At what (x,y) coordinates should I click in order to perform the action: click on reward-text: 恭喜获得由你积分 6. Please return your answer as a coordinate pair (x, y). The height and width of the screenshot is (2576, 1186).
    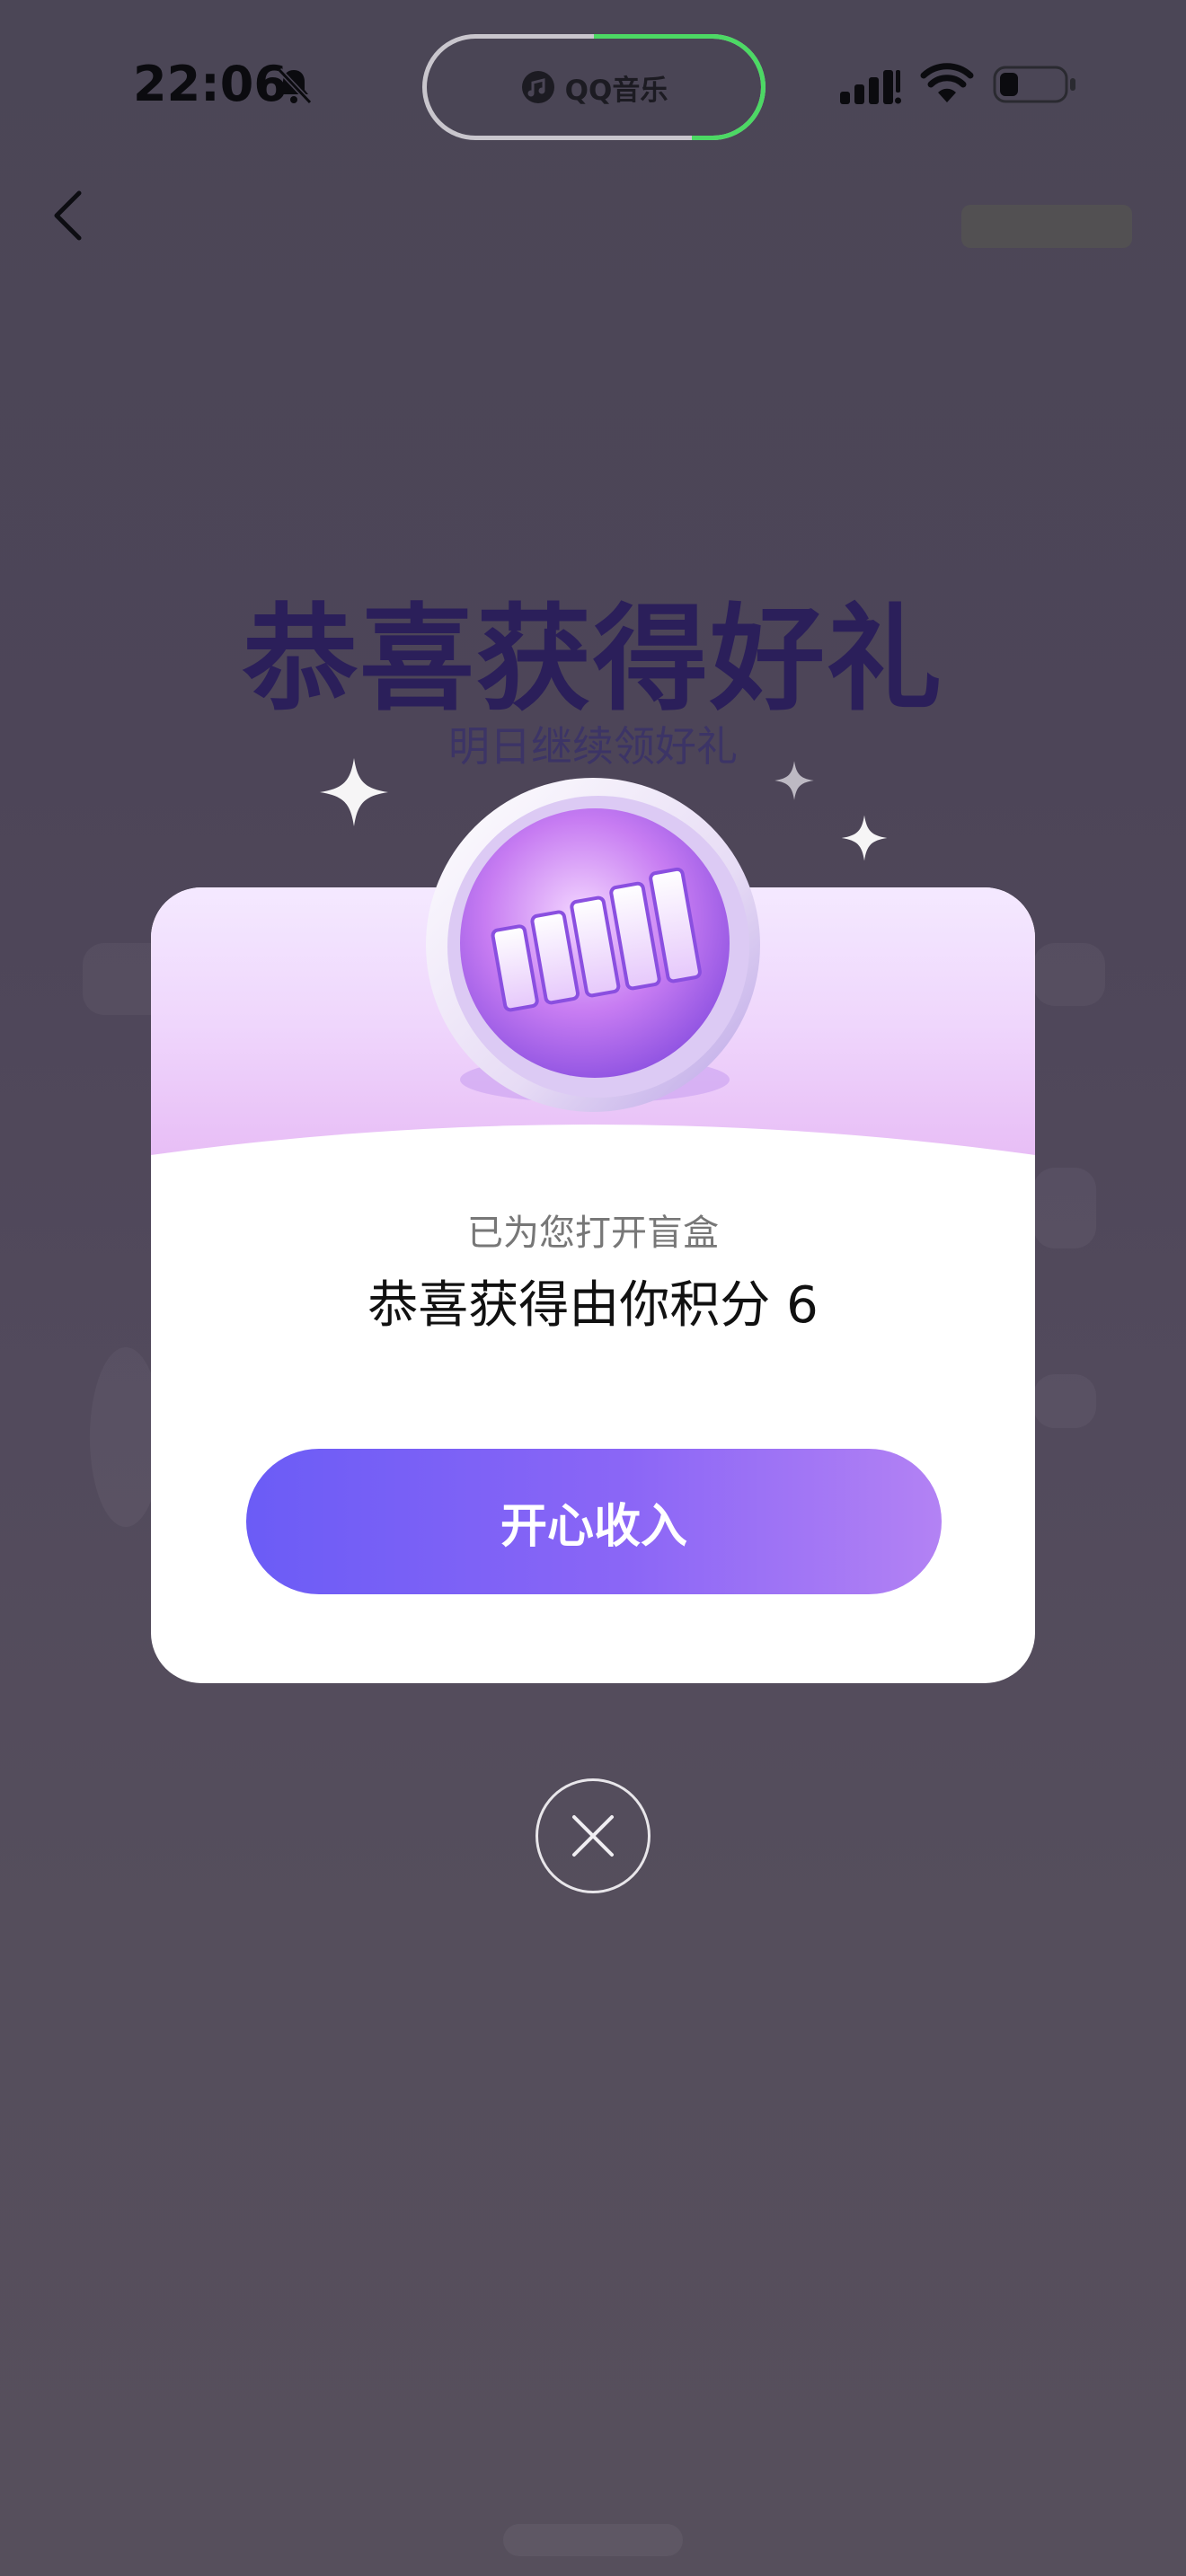
    Looking at the image, I should click on (593, 1305).